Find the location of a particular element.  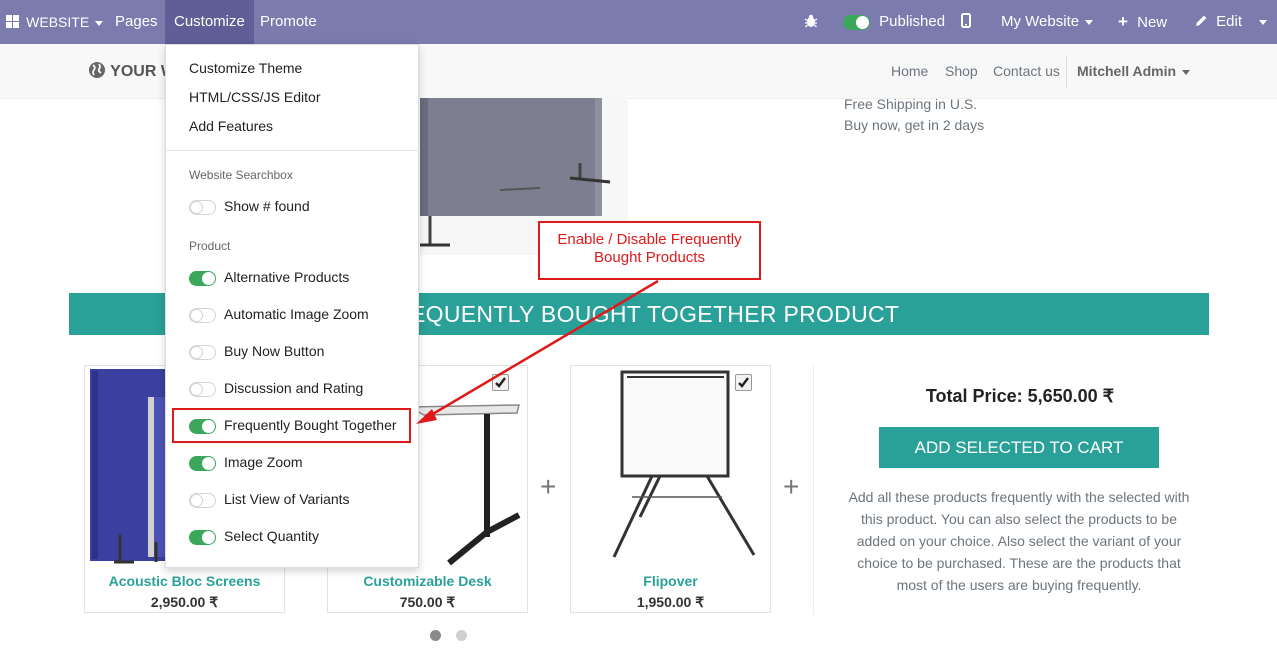

menu-item-add-features: Add Features is located at coordinates (231, 126).